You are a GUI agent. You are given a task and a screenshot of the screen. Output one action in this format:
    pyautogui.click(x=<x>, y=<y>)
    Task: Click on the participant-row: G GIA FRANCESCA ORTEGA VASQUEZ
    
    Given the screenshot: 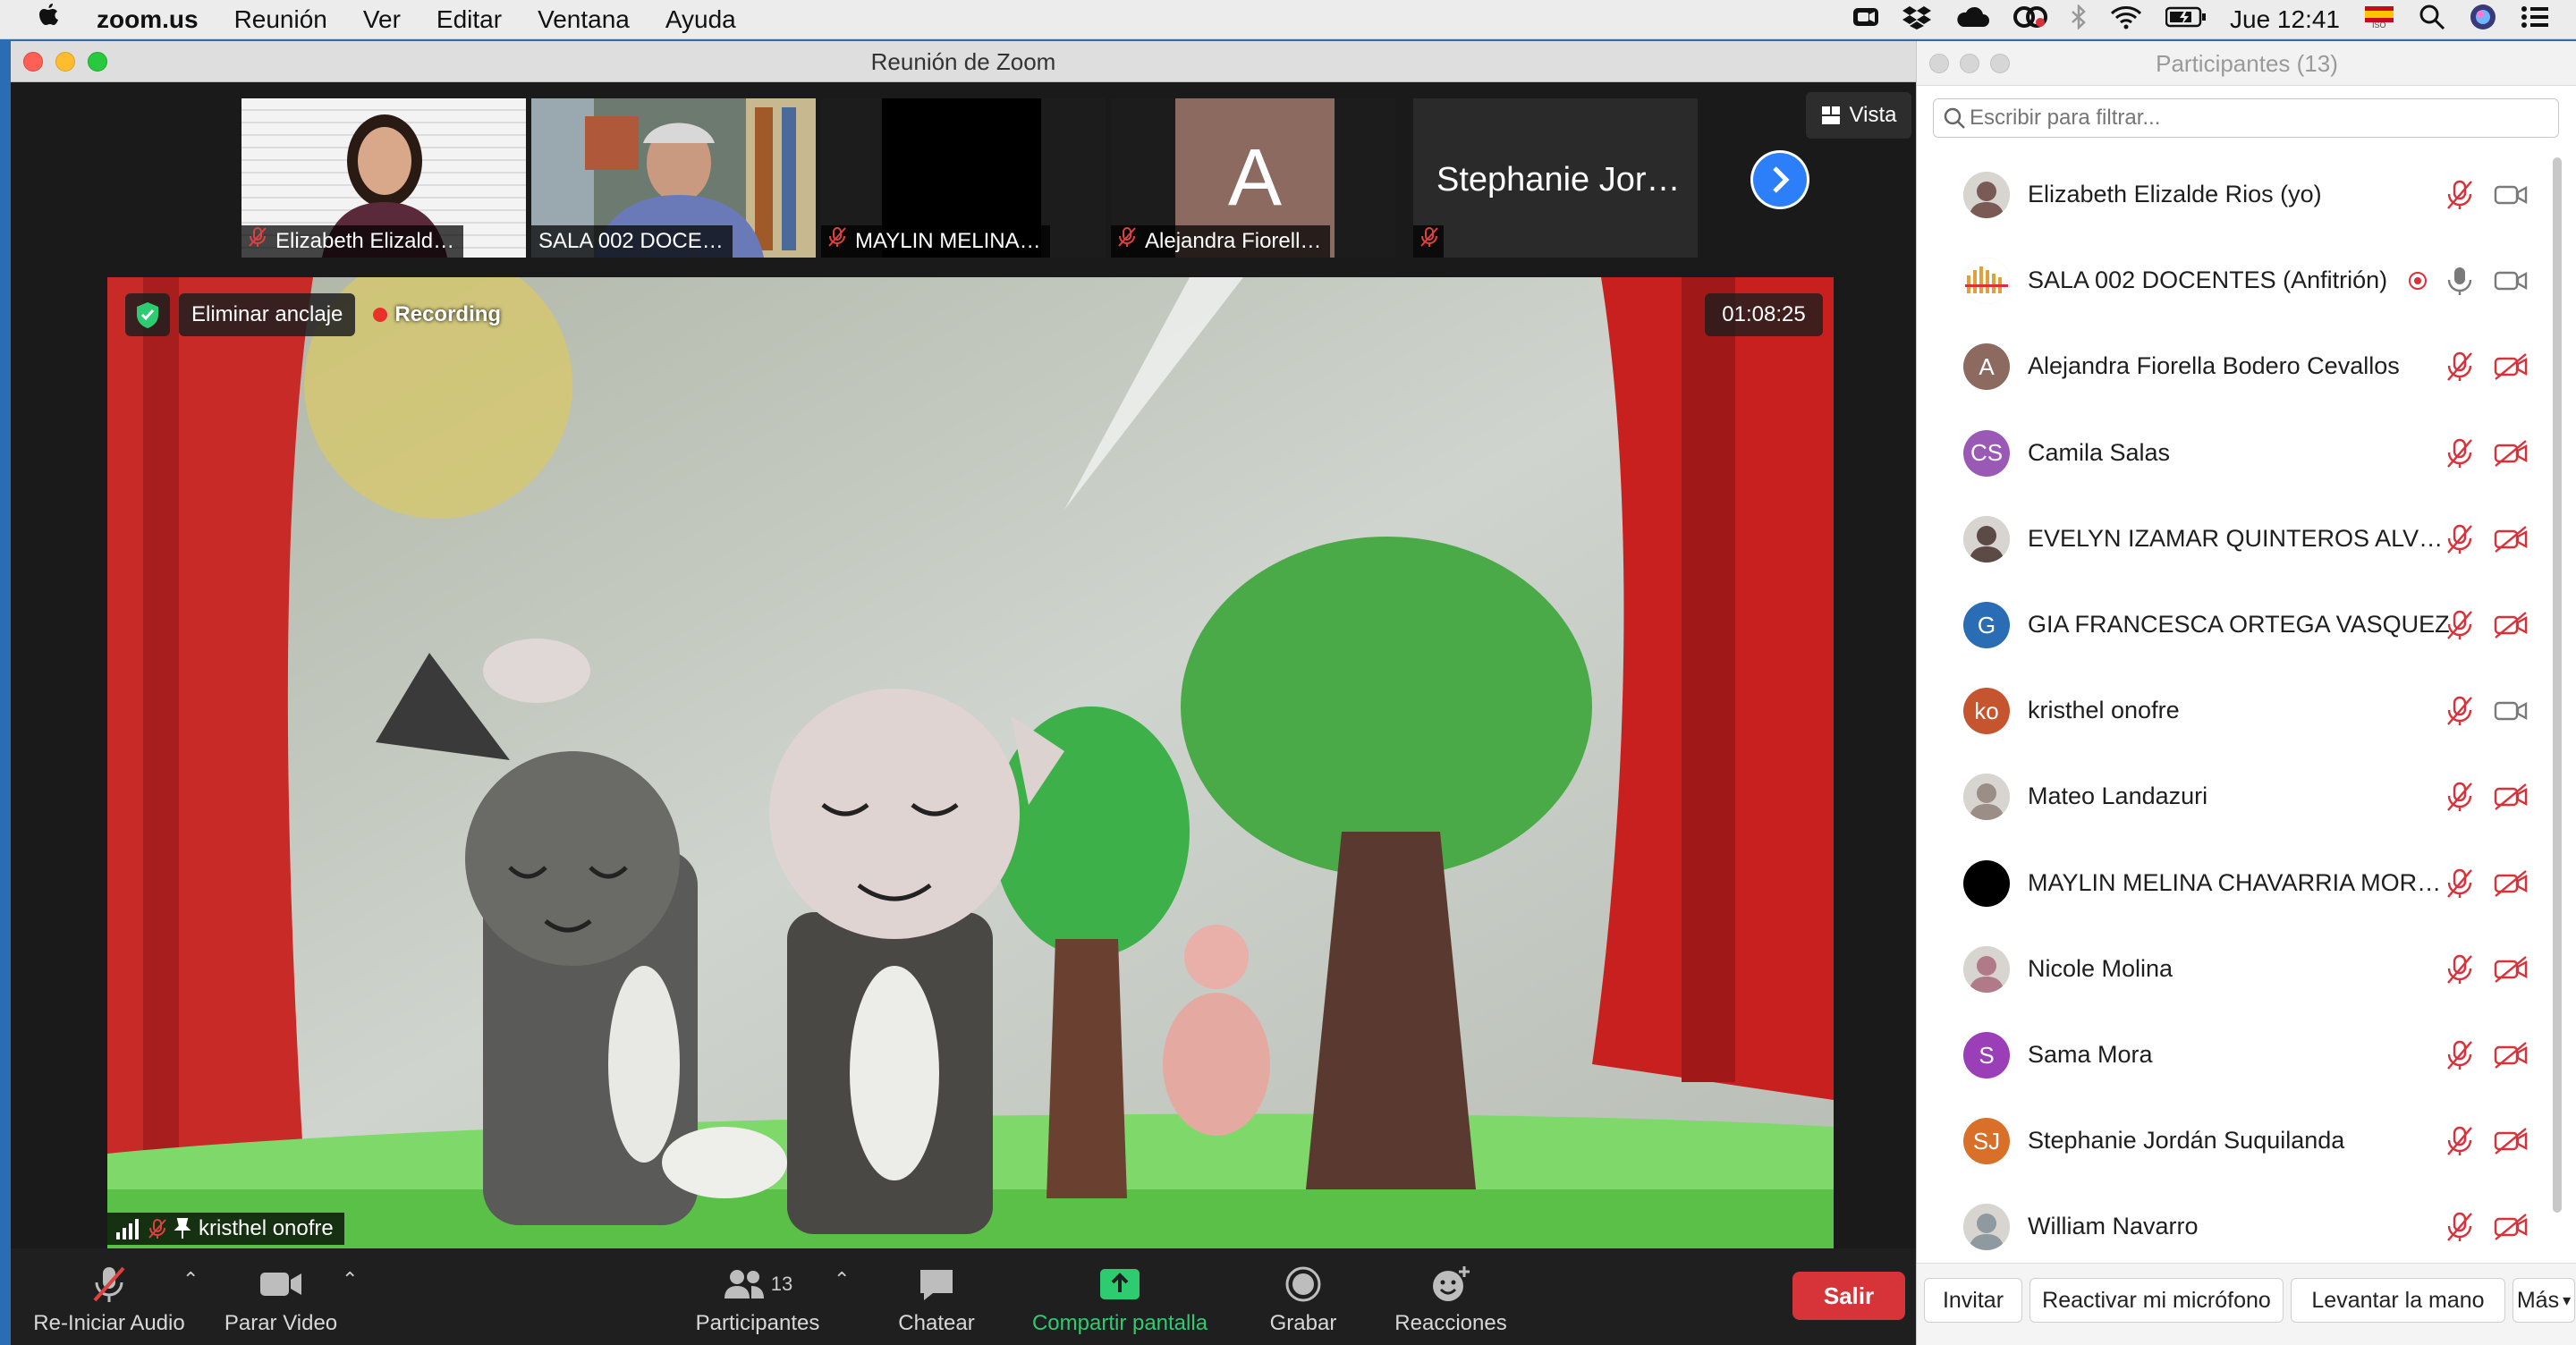 What is the action you would take?
    pyautogui.click(x=2239, y=625)
    